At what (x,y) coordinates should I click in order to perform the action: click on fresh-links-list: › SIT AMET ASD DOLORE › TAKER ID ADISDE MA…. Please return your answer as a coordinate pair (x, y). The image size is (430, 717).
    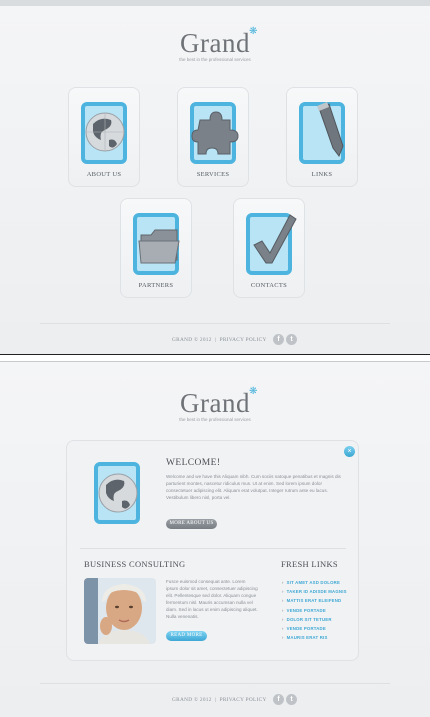
    Looking at the image, I should click on (314, 610).